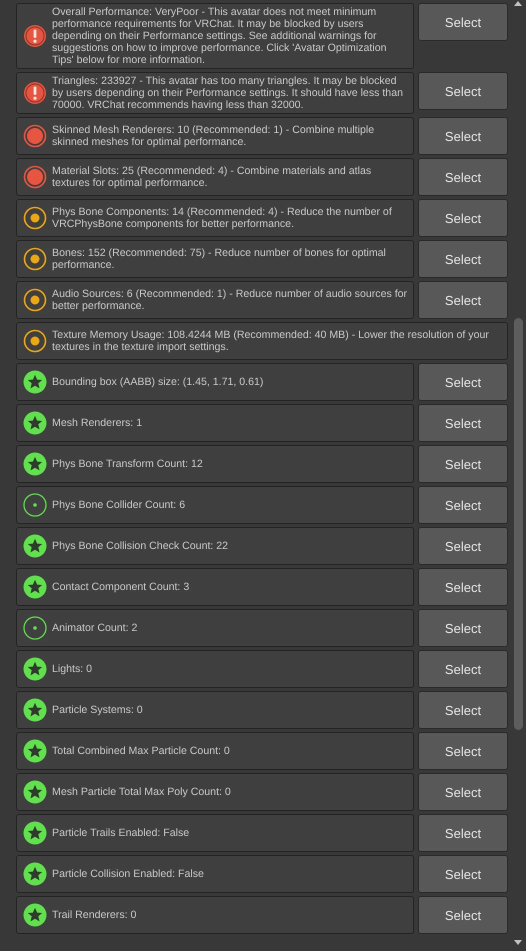 The width and height of the screenshot is (526, 951). I want to click on message-text: Animator Count: 2, so click(95, 628).